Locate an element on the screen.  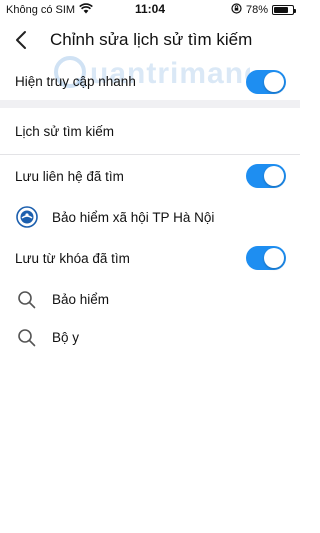
contact-name: Bảo hiểm xã hội TP Hà Nội is located at coordinates (133, 217).